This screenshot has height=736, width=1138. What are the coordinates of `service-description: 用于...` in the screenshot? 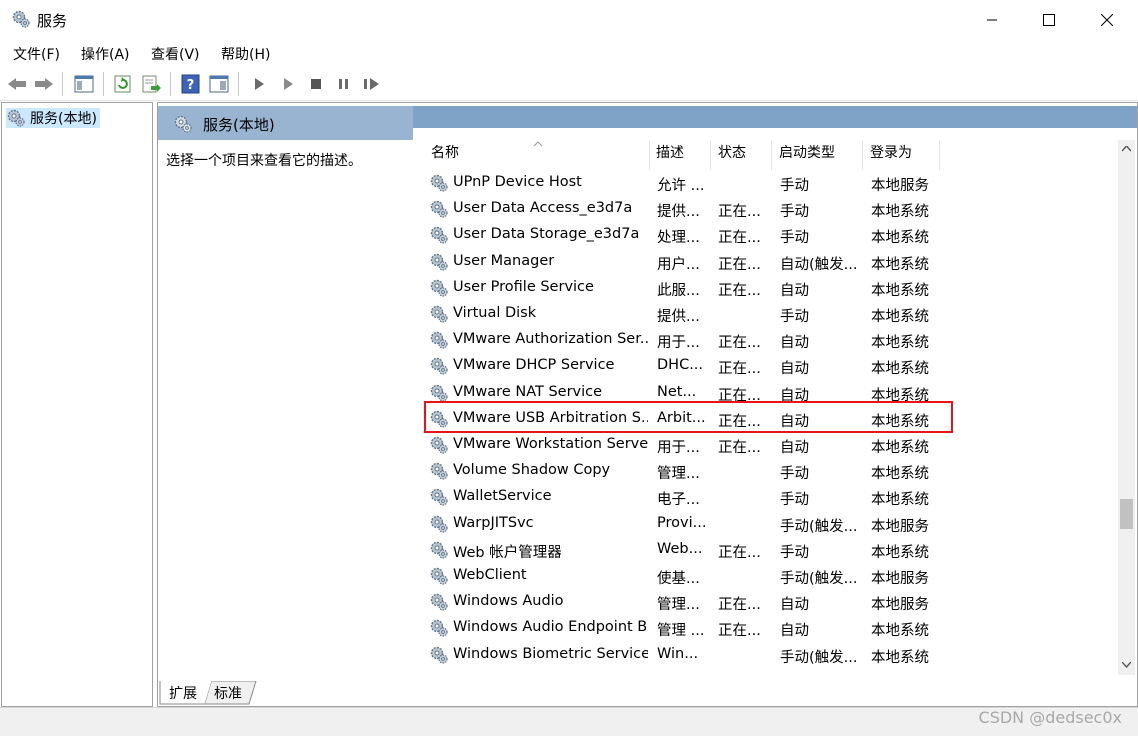 It's located at (678, 343).